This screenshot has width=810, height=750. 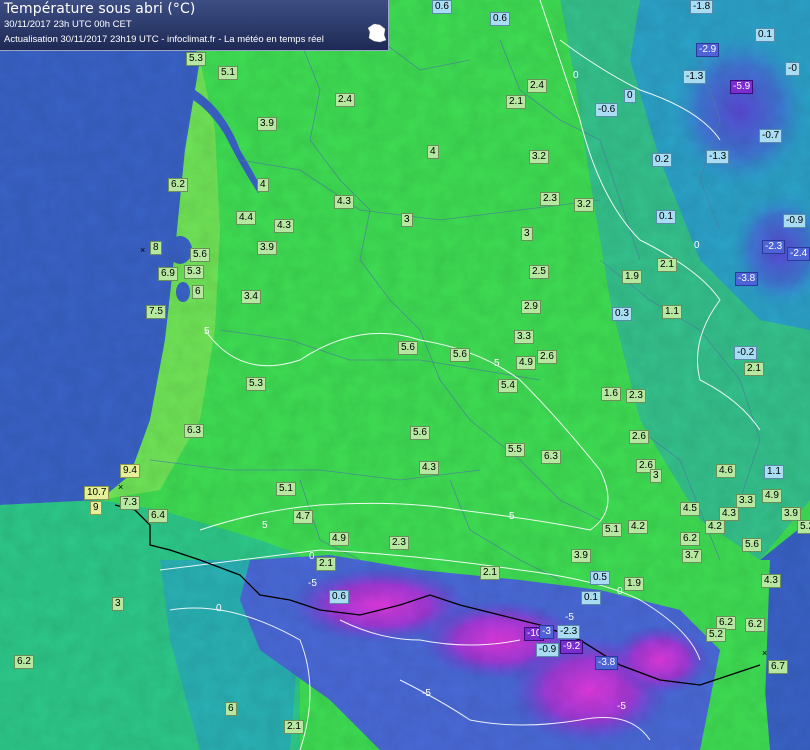 I want to click on station-temperature-label: 0, so click(x=630, y=96).